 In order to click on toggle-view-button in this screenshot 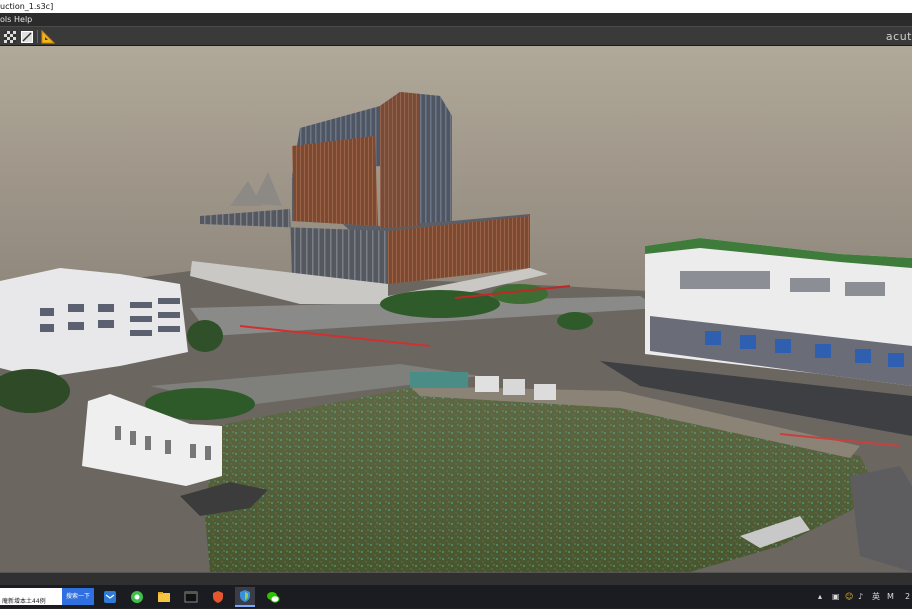, I will do `click(27, 36)`.